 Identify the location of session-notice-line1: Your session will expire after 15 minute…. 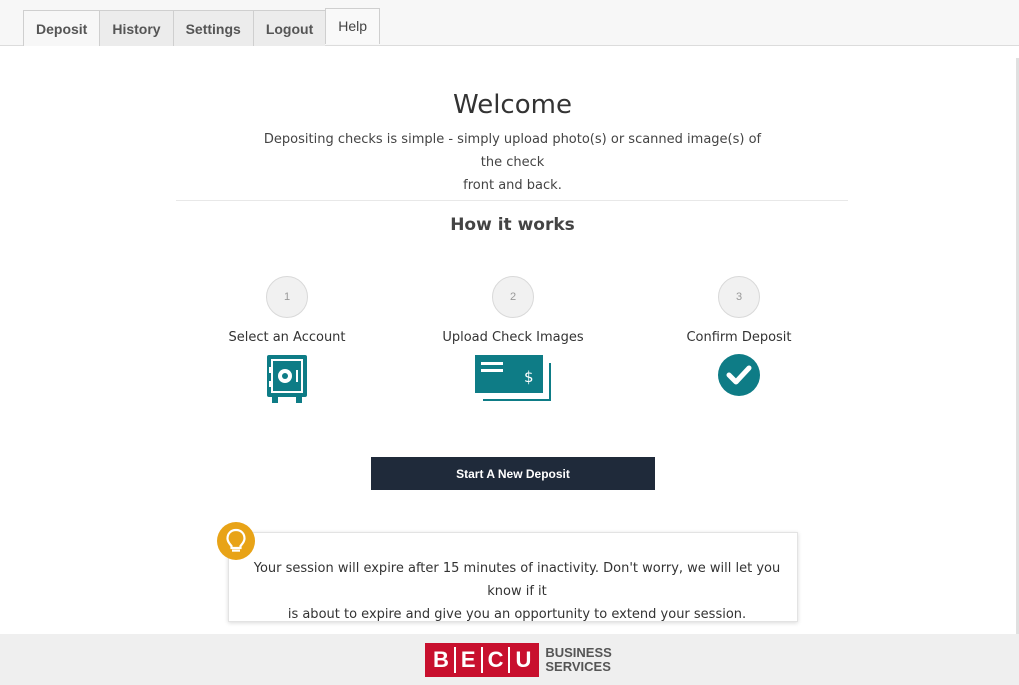
(517, 580).